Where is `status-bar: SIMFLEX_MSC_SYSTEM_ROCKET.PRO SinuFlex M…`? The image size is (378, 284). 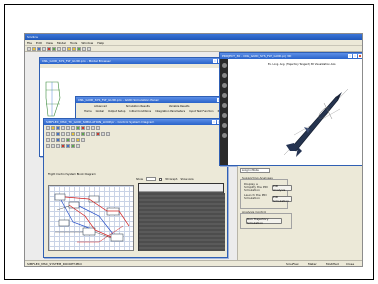
status-bar: SIMFLEX_MSC_SYSTEM_ROCKET.PRO SinuFlex M… is located at coordinates (193, 263).